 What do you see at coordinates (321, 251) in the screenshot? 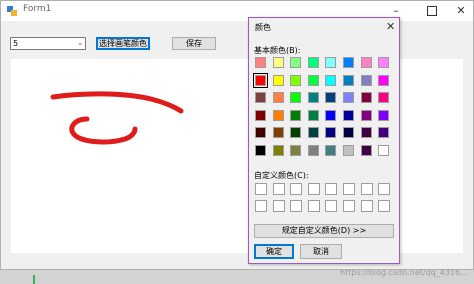
I see `cancel-button: 取消` at bounding box center [321, 251].